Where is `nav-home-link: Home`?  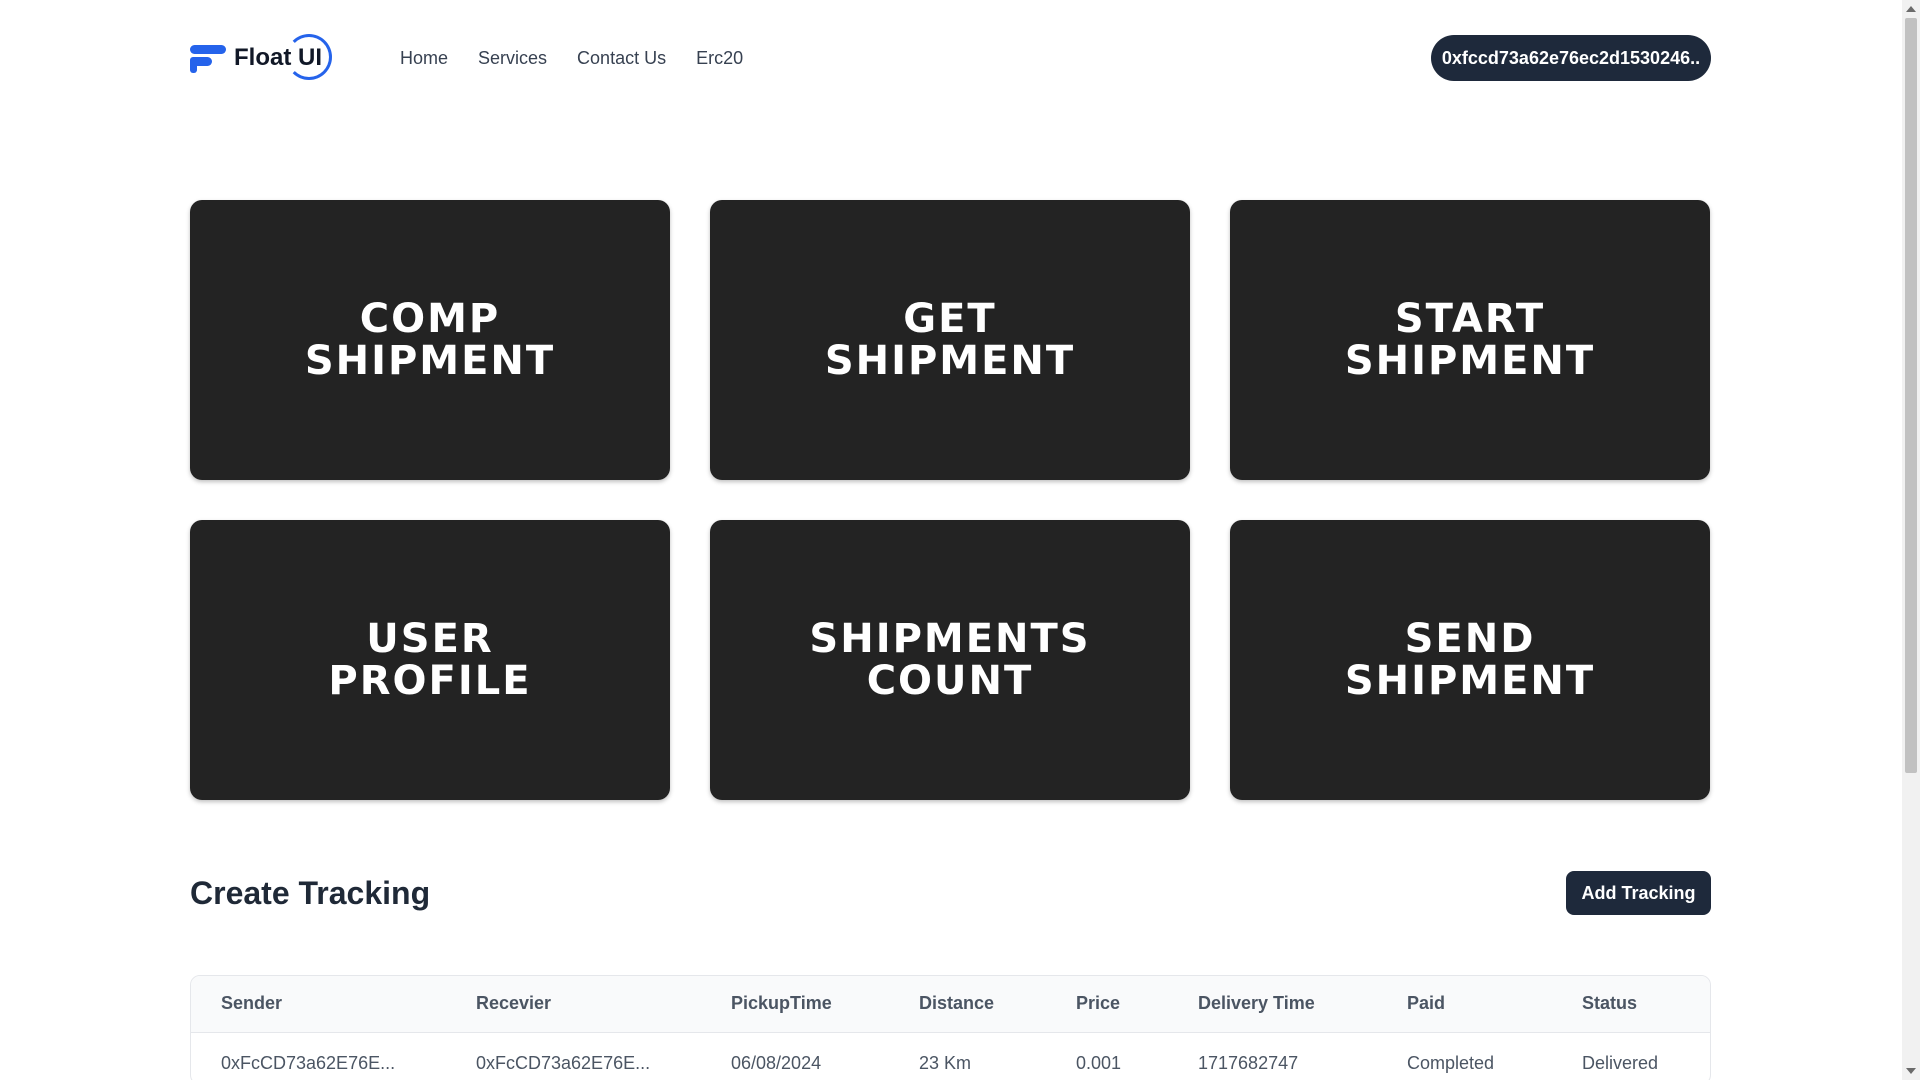
nav-home-link: Home is located at coordinates (424, 58).